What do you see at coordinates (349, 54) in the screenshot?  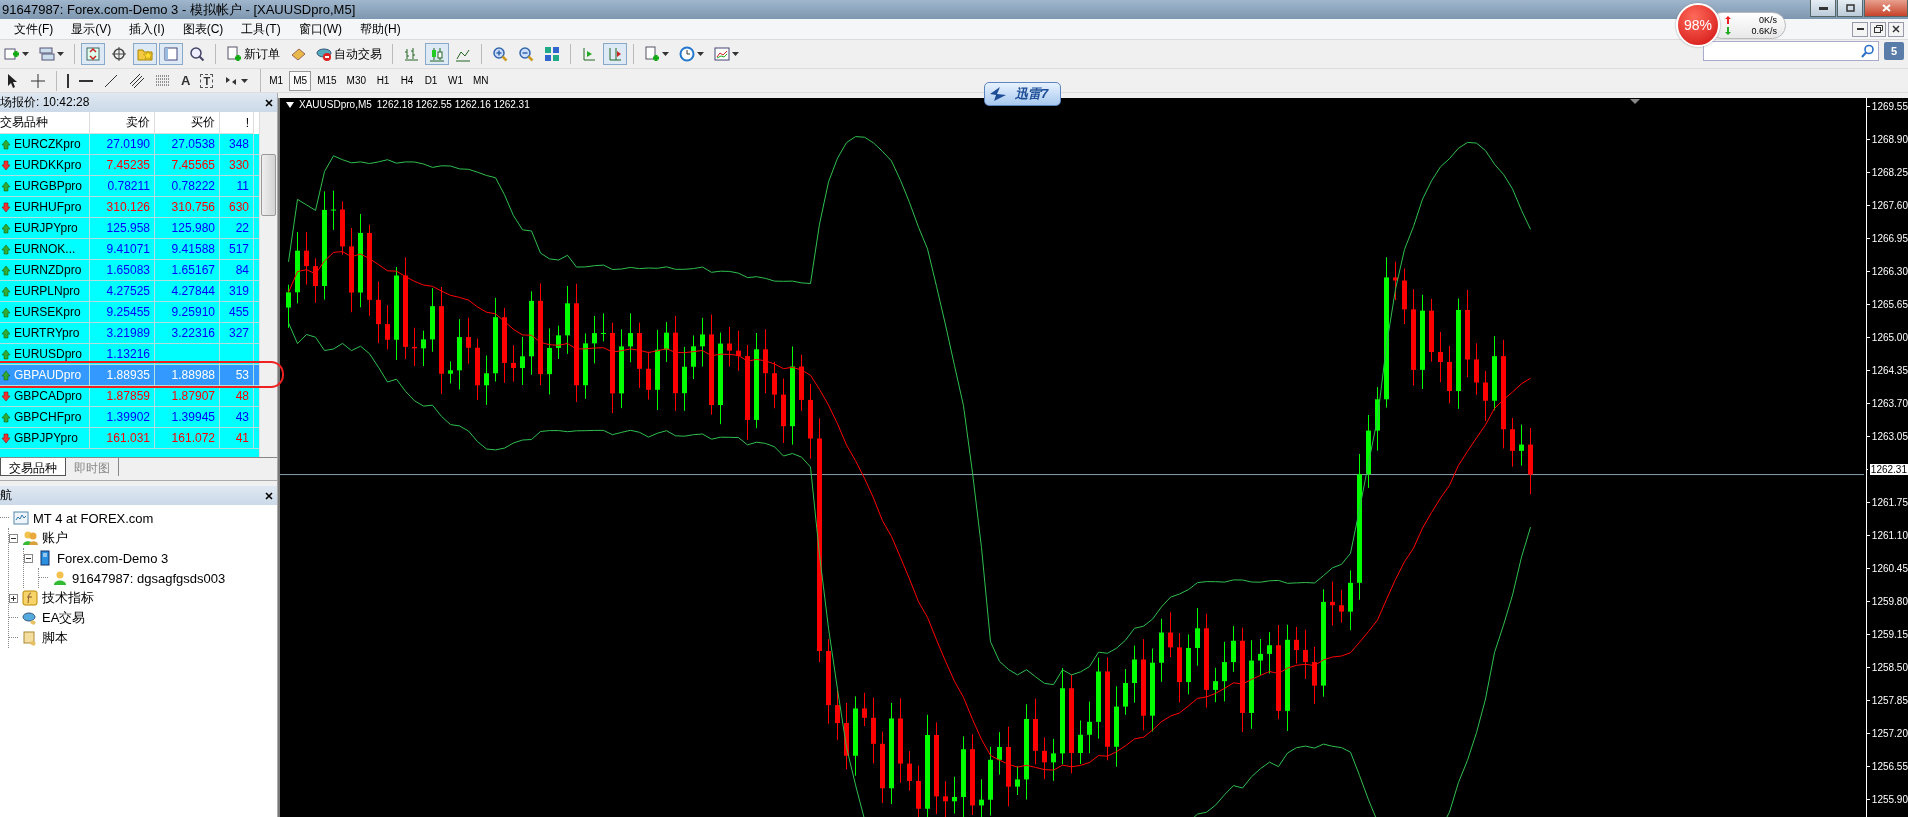 I see `auto-trading-button: 自动交易` at bounding box center [349, 54].